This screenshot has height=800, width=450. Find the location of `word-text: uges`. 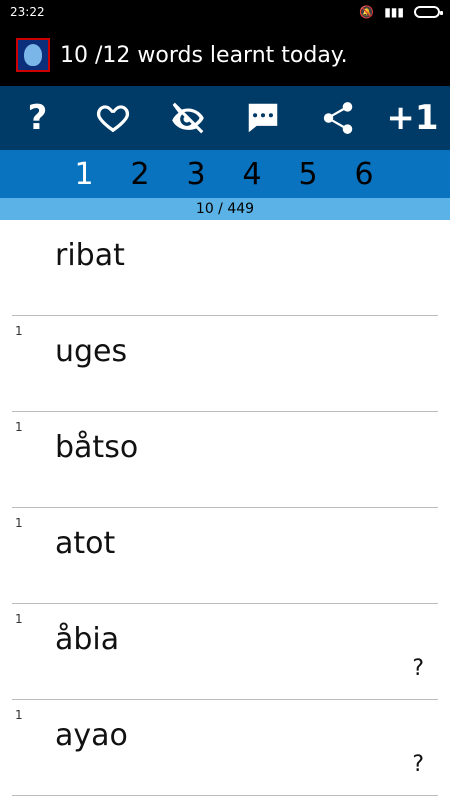

word-text: uges is located at coordinates (91, 351).